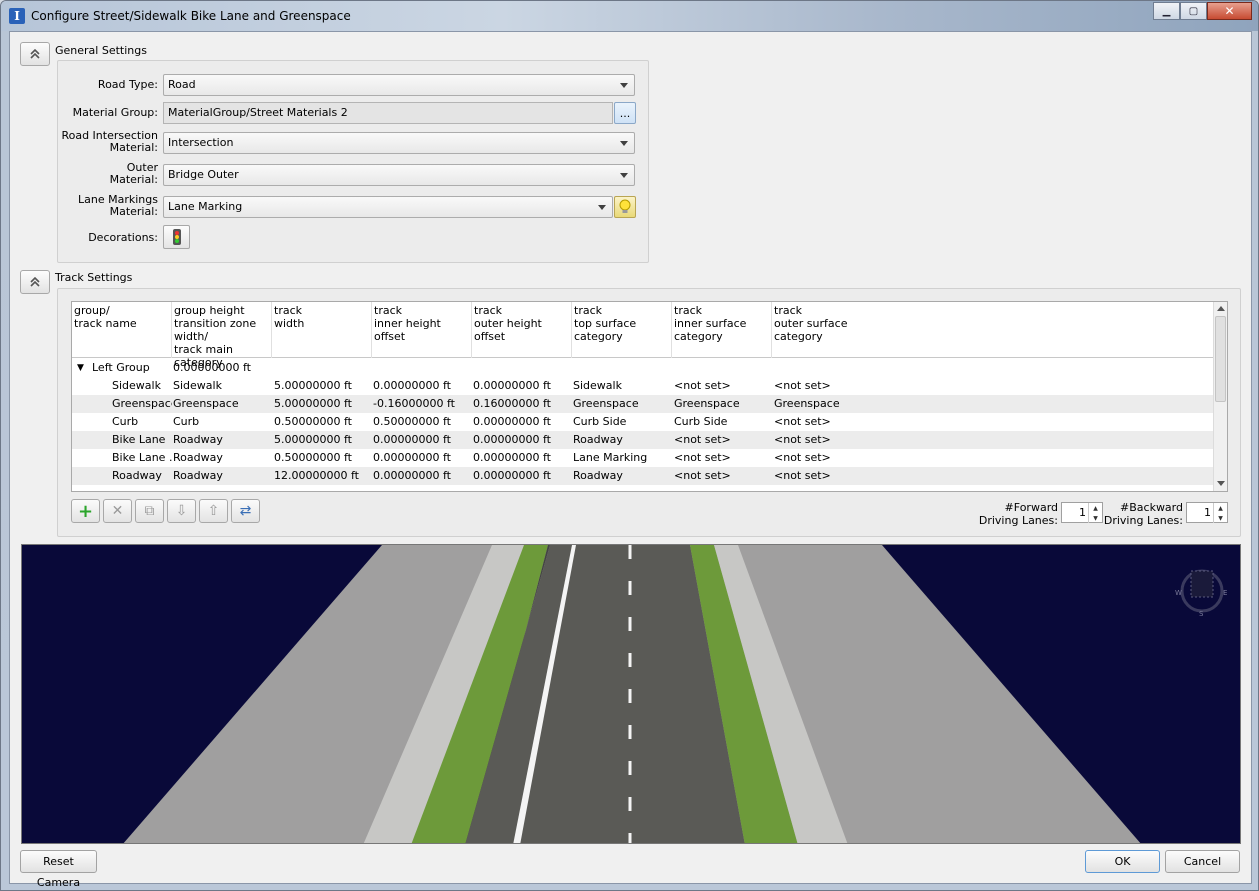 The image size is (1259, 891). What do you see at coordinates (35, 54) in the screenshot?
I see `general-settings-collapse-button` at bounding box center [35, 54].